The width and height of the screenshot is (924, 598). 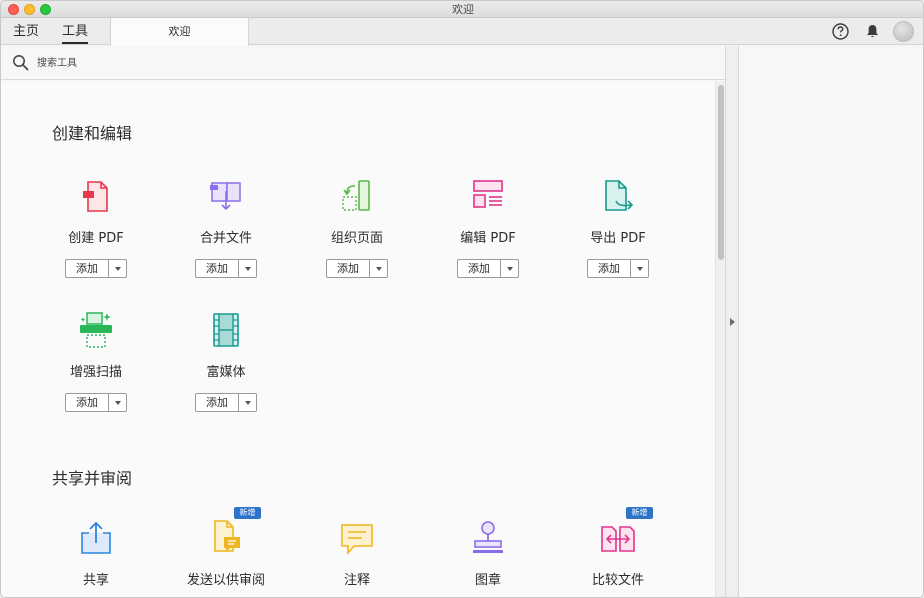 I want to click on compare-files-icon, so click(x=618, y=539).